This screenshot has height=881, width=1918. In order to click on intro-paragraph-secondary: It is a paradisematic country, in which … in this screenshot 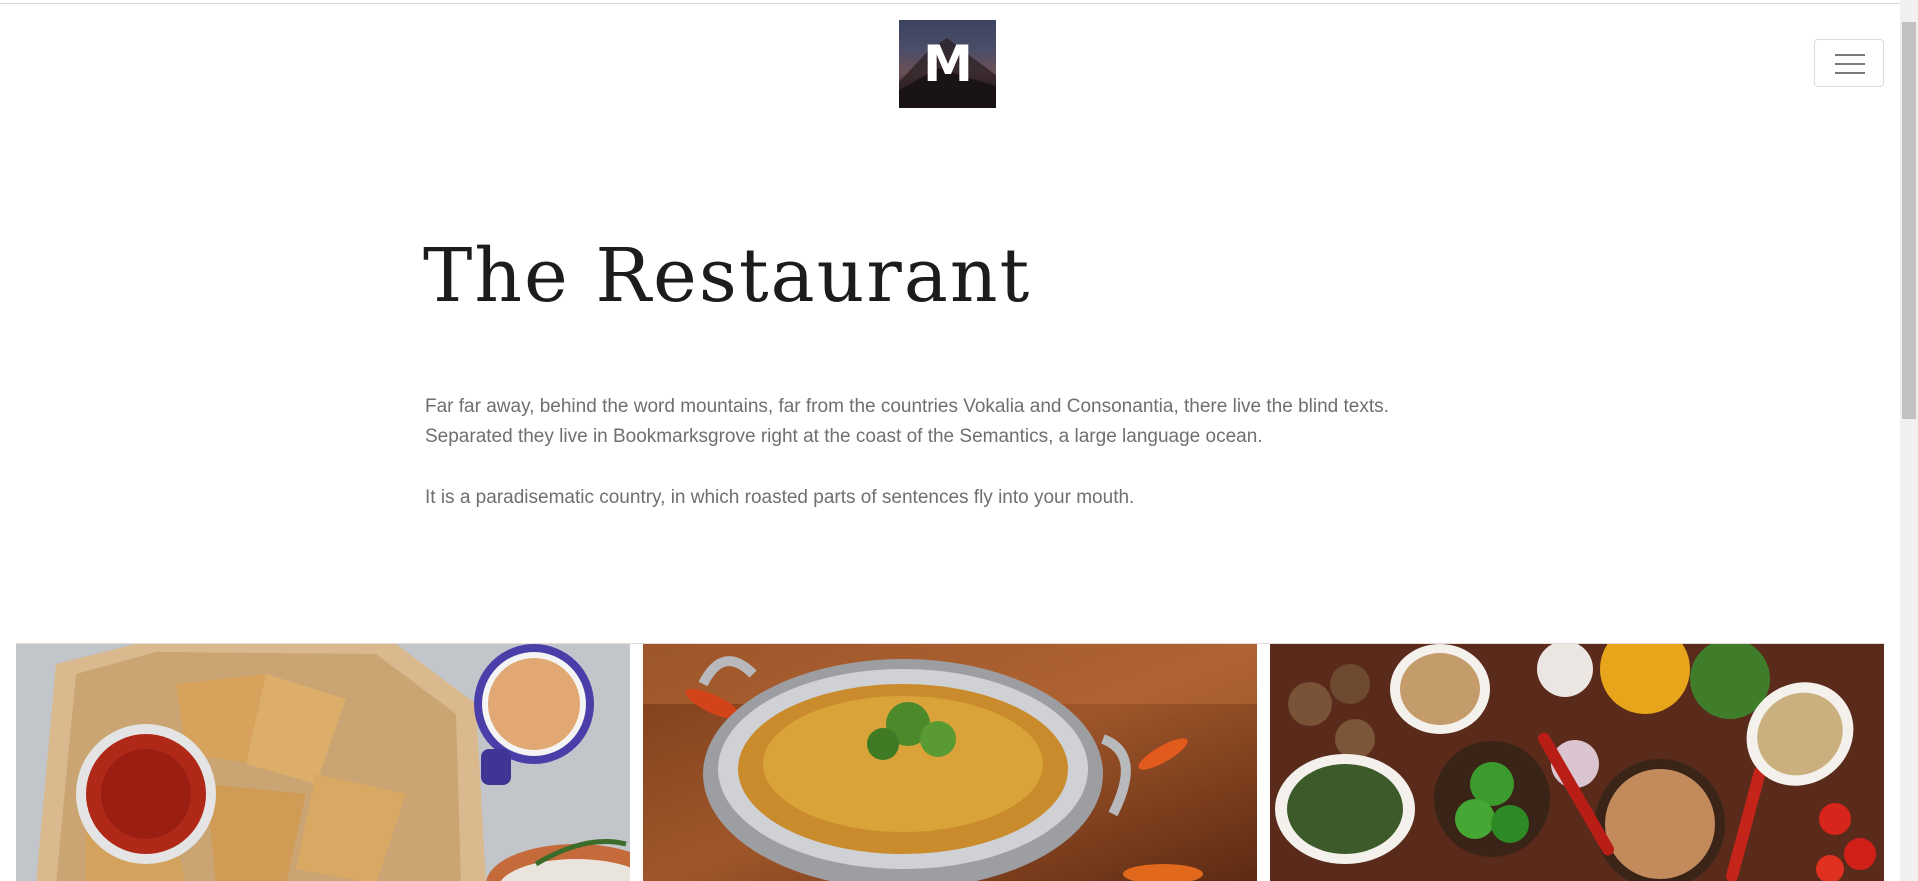, I will do `click(780, 497)`.